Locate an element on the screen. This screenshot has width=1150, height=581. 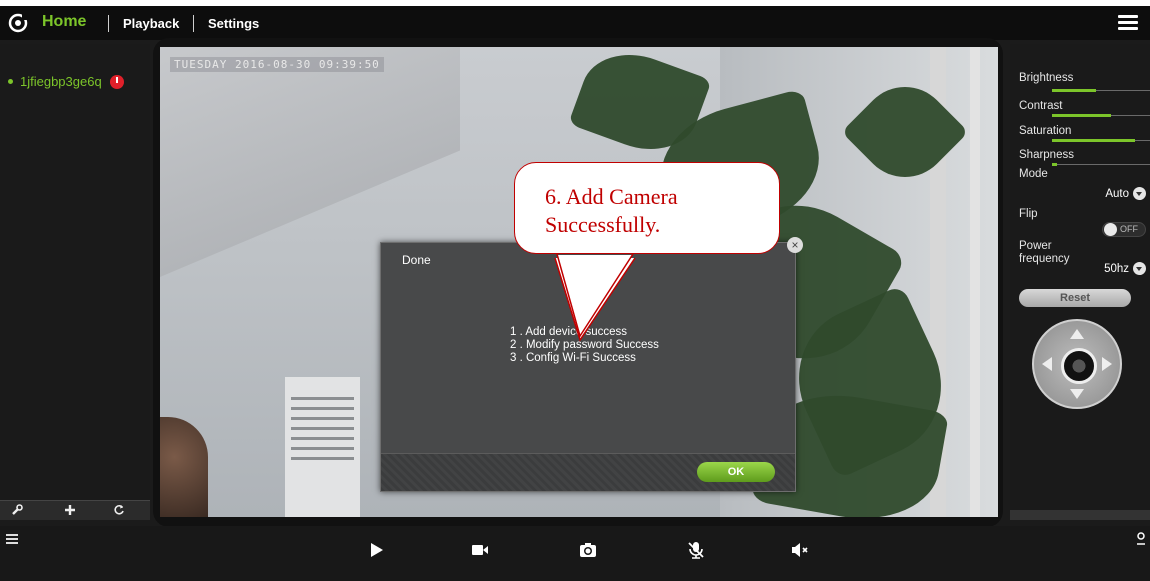
contrast-label: Contrast is located at coordinates (1041, 106).